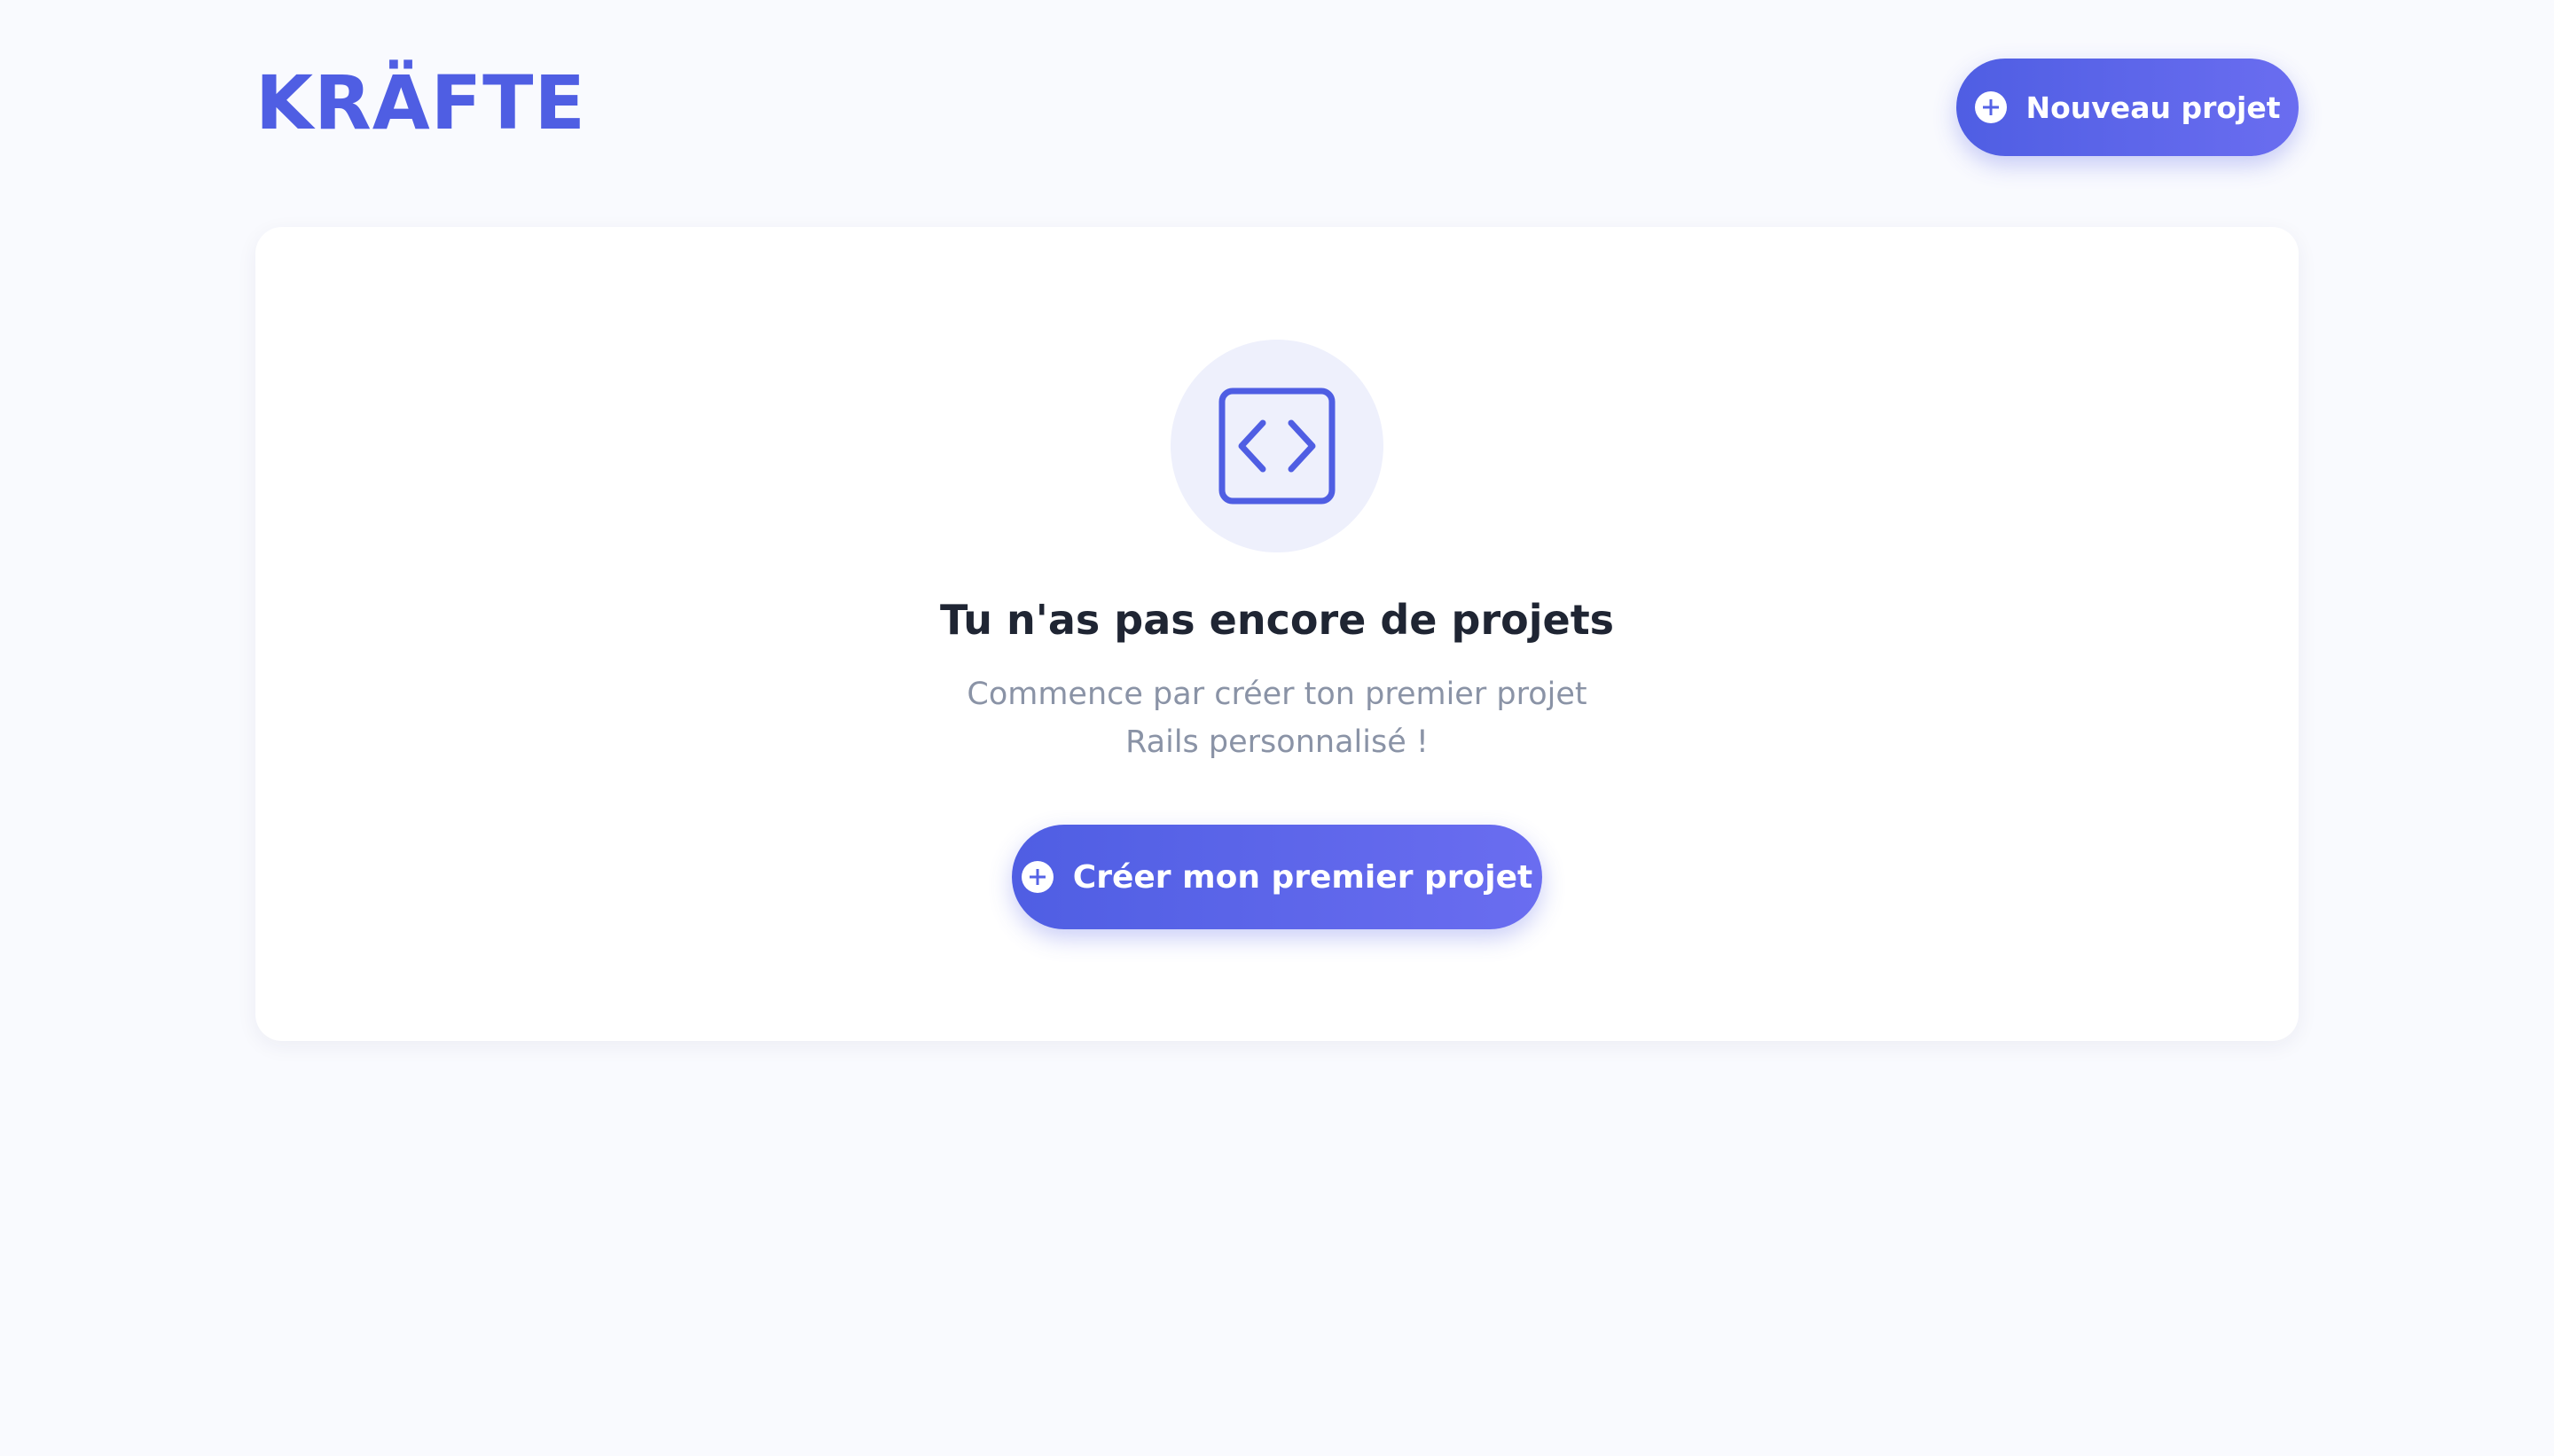 This screenshot has width=2554, height=1456. I want to click on create-first-project-button: Créer mon premier projet, so click(1277, 877).